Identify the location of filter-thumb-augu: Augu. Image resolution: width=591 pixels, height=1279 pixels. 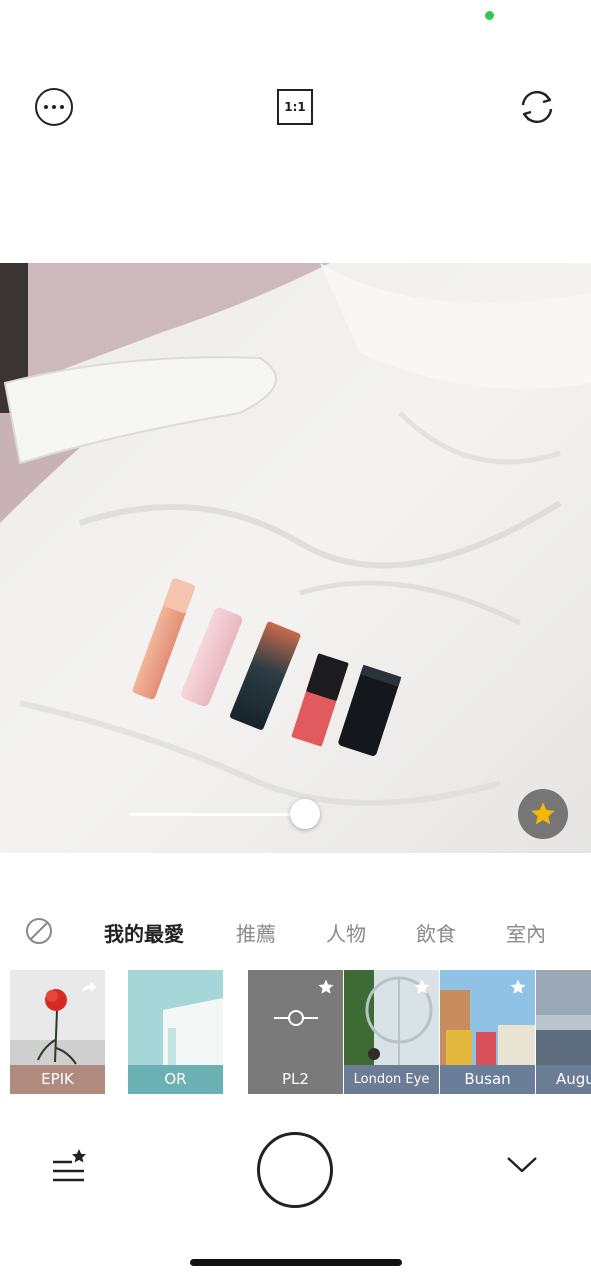
(563, 1032).